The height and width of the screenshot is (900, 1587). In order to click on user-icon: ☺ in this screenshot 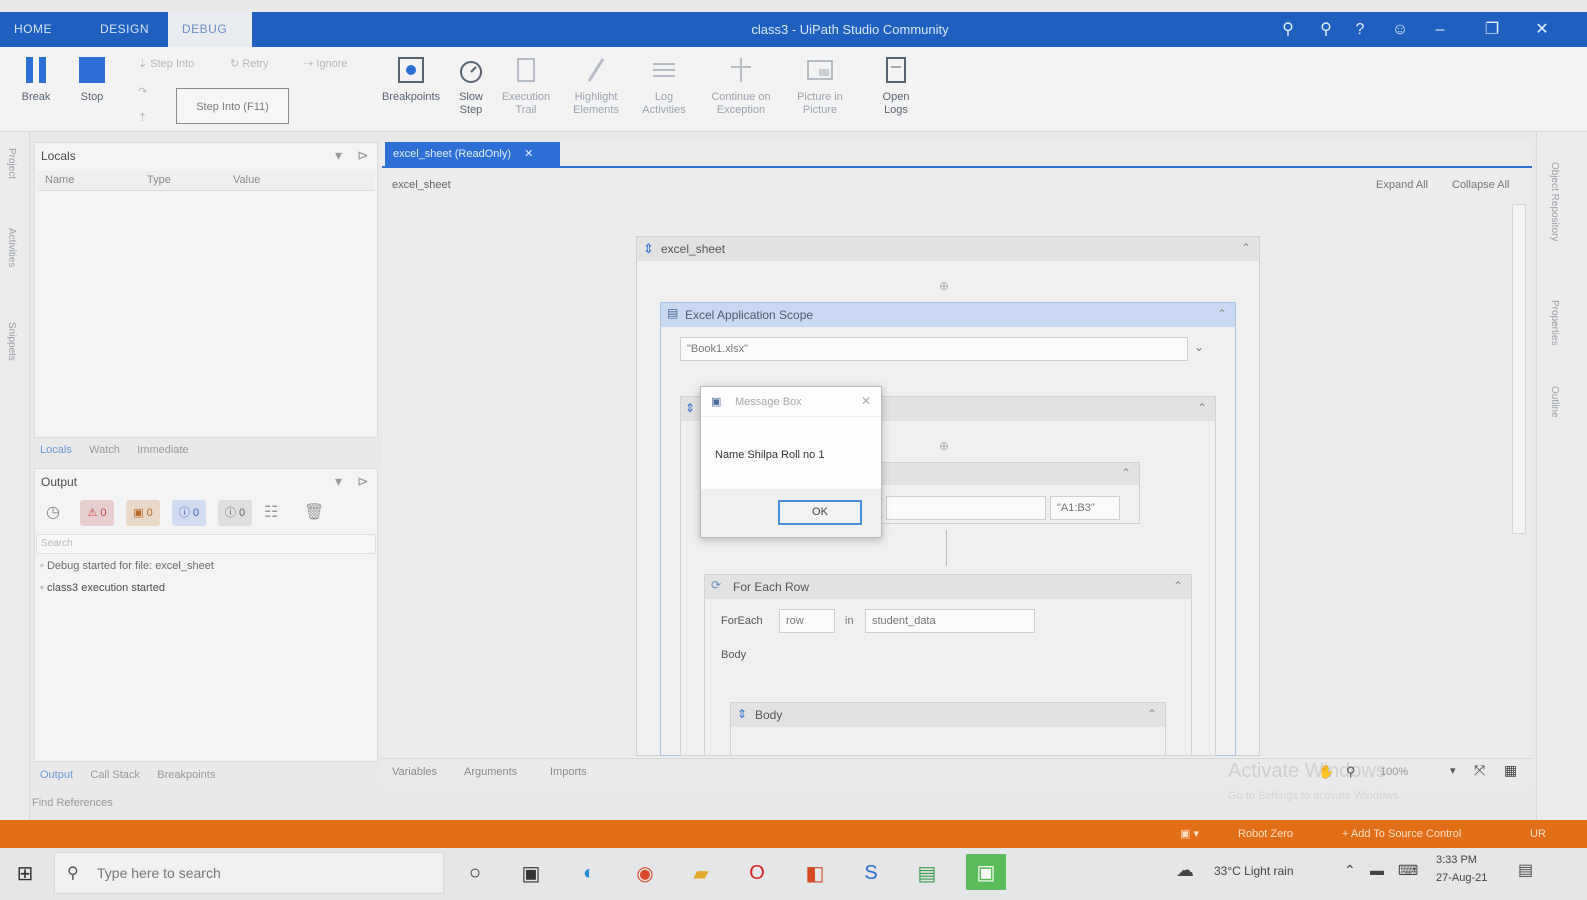, I will do `click(1400, 29)`.